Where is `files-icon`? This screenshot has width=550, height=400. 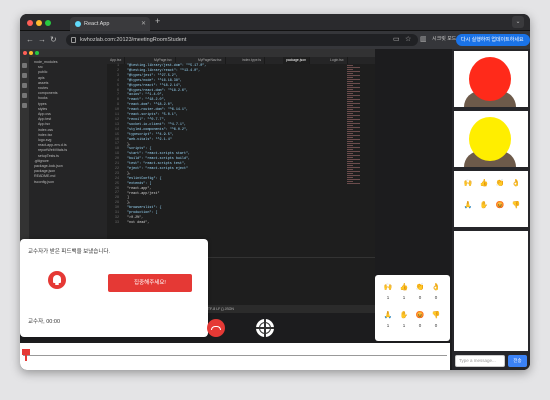
files-icon is located at coordinates (24, 65).